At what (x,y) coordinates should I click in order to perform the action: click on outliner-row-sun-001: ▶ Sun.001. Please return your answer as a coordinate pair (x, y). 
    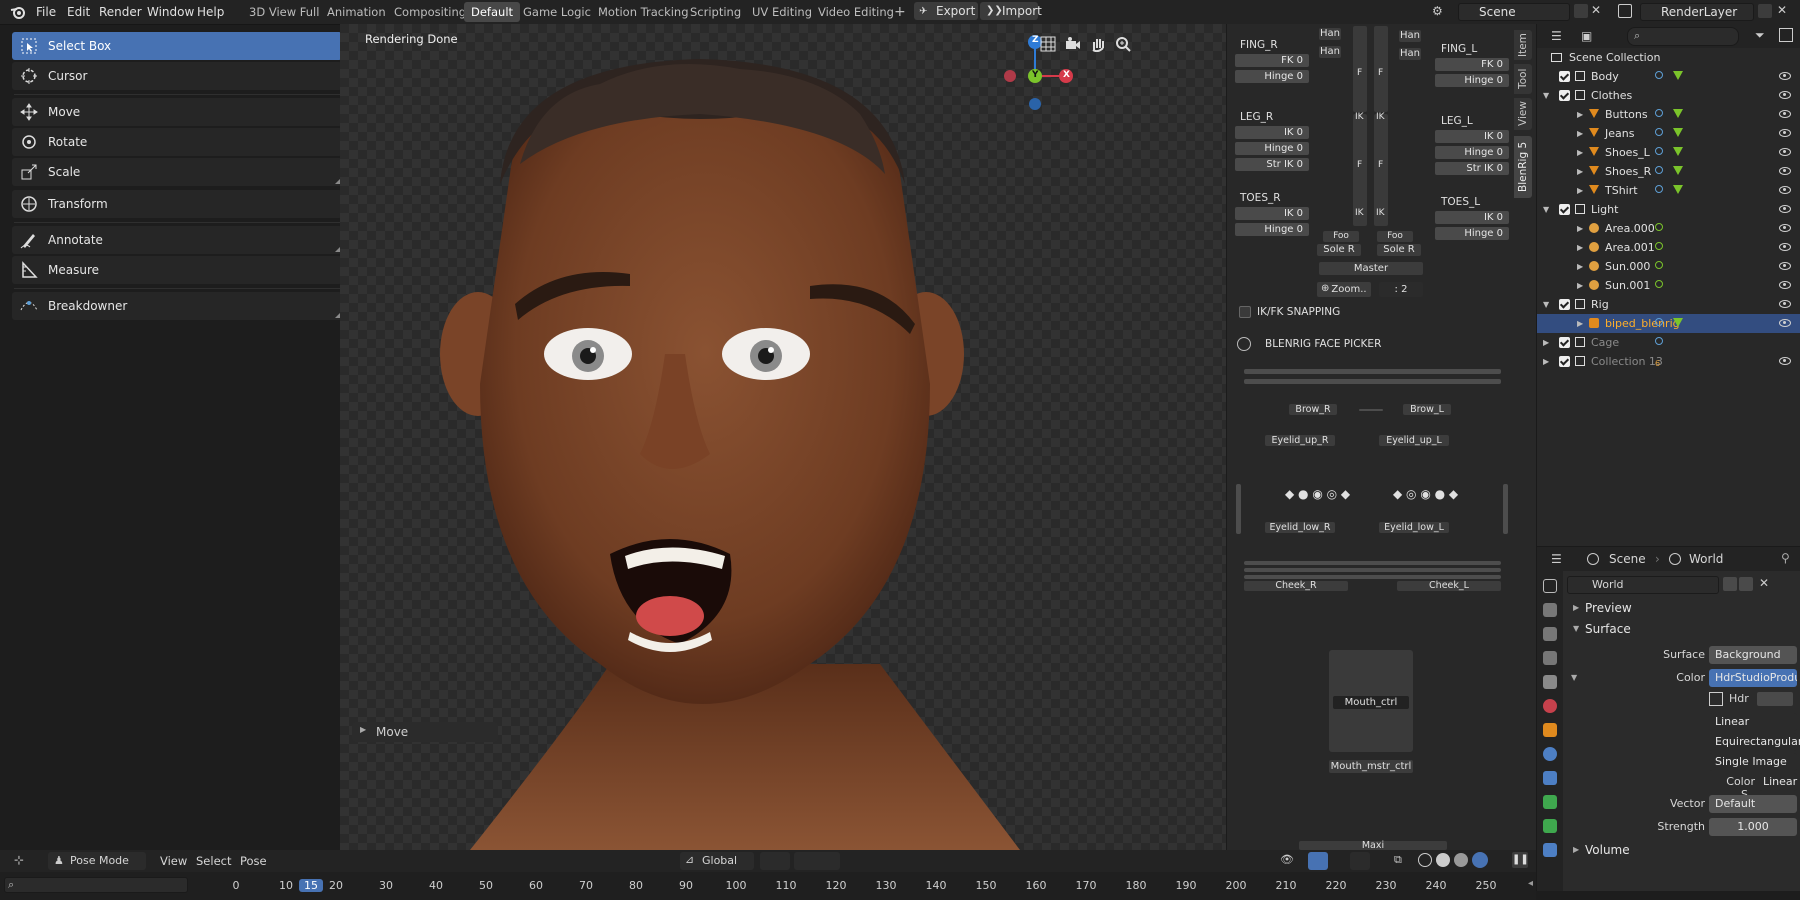
    Looking at the image, I should click on (1668, 285).